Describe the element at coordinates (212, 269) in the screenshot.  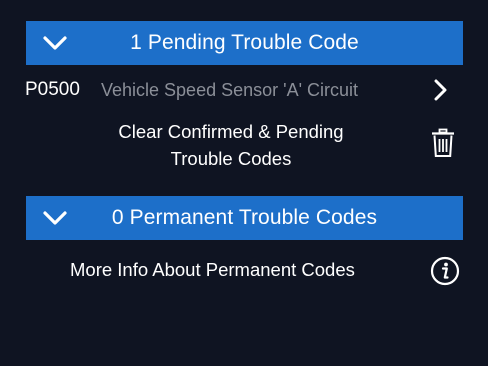
I see `more-info-label: More Info About Permanent Codes` at that location.